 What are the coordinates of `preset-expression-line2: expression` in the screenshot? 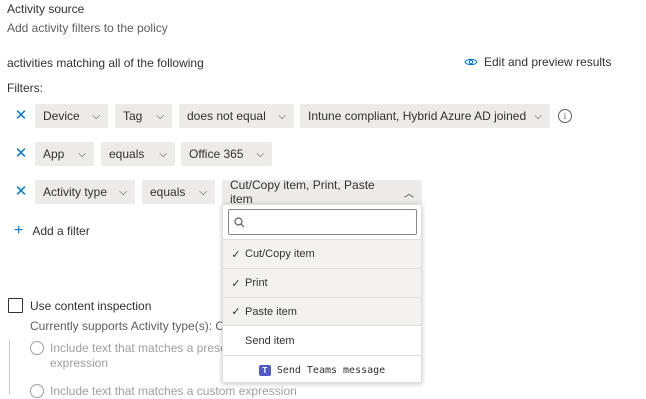 It's located at (79, 363).